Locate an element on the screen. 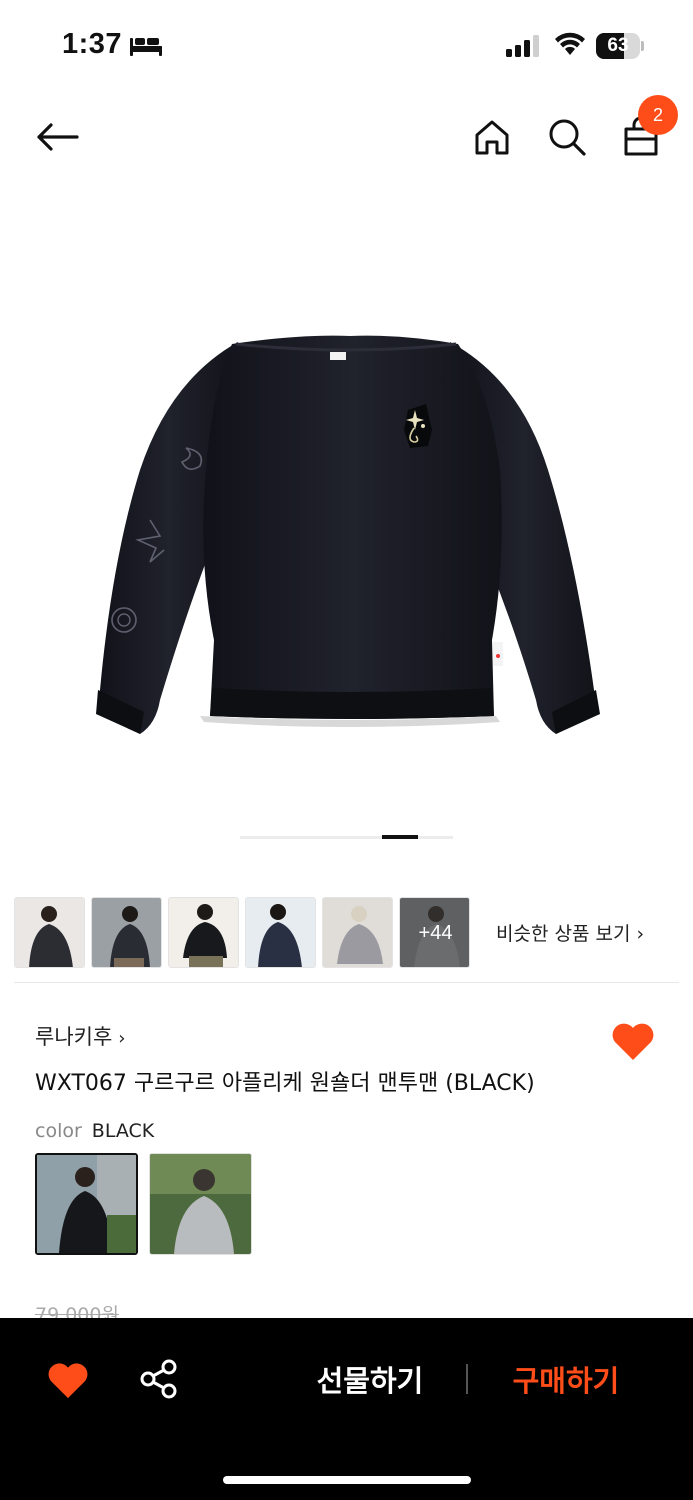  back-arrow-icon is located at coordinates (58, 137).